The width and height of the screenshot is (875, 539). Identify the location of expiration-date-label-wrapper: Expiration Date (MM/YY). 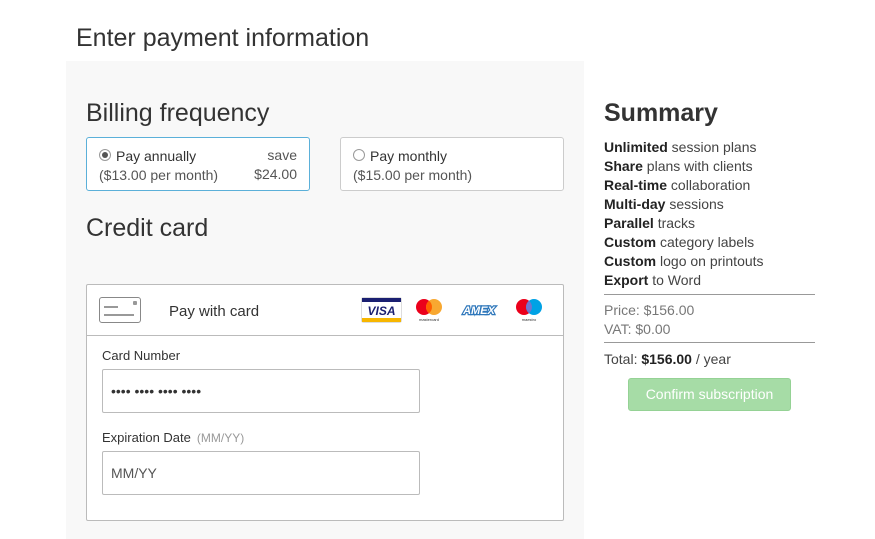
(173, 437).